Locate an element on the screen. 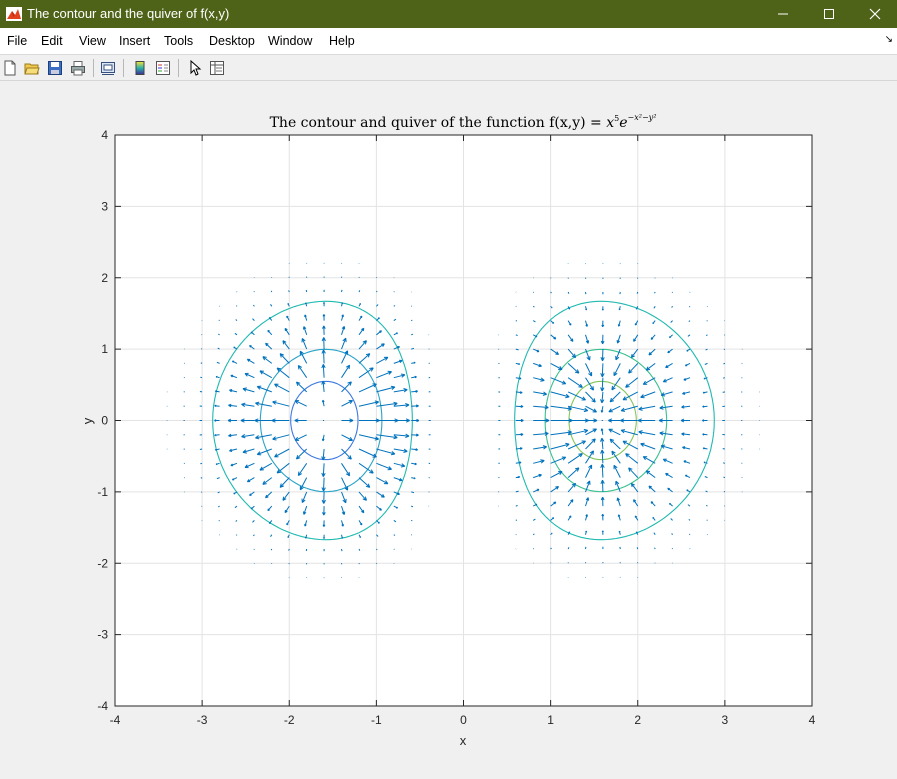 The width and height of the screenshot is (897, 779). x-tick-label: 3 is located at coordinates (725, 720).